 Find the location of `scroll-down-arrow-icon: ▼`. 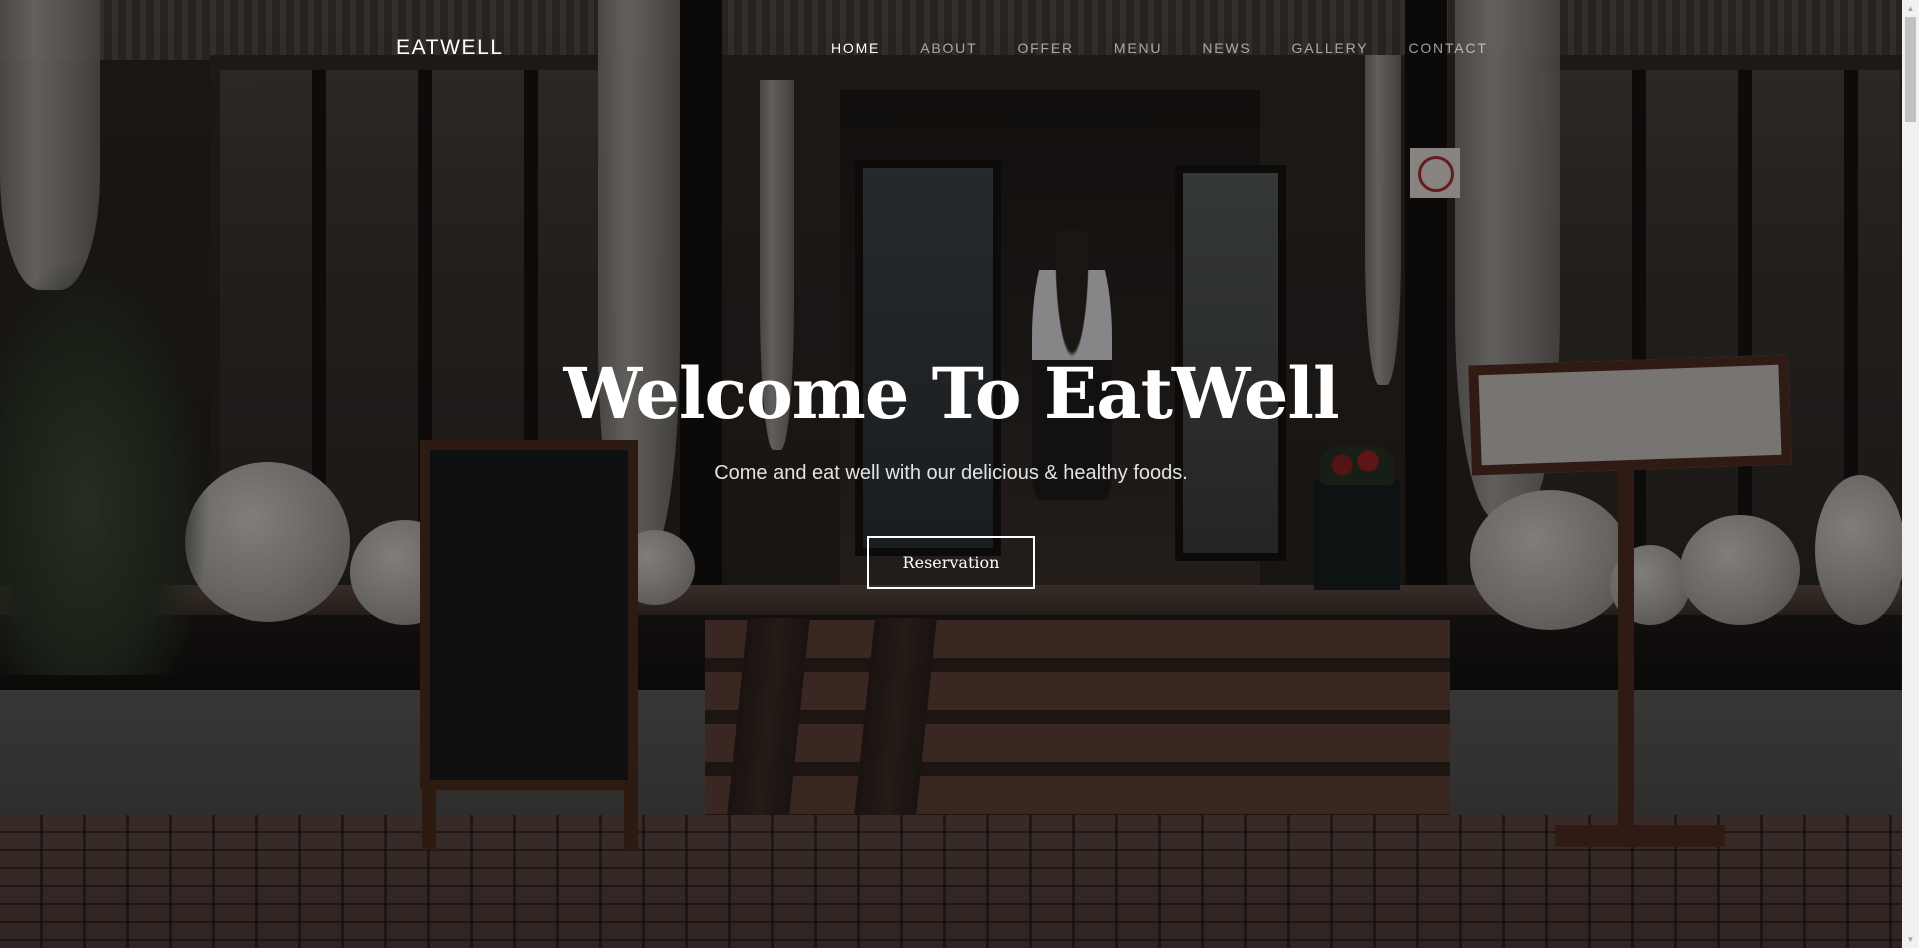

scroll-down-arrow-icon: ▼ is located at coordinates (1910, 939).